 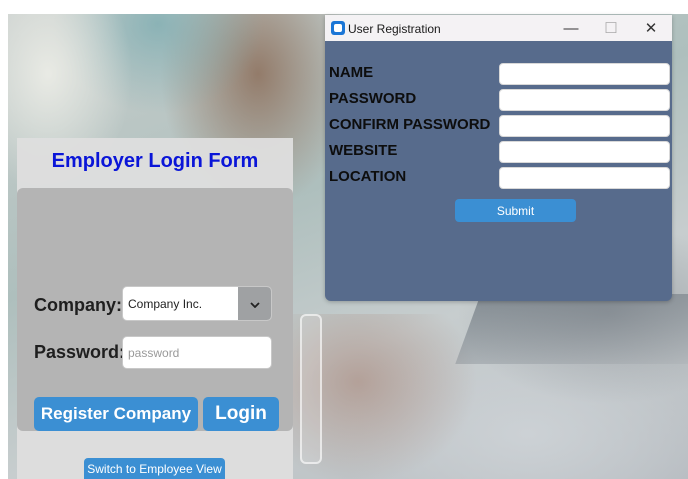 What do you see at coordinates (584, 126) in the screenshot?
I see `confirm-password-field` at bounding box center [584, 126].